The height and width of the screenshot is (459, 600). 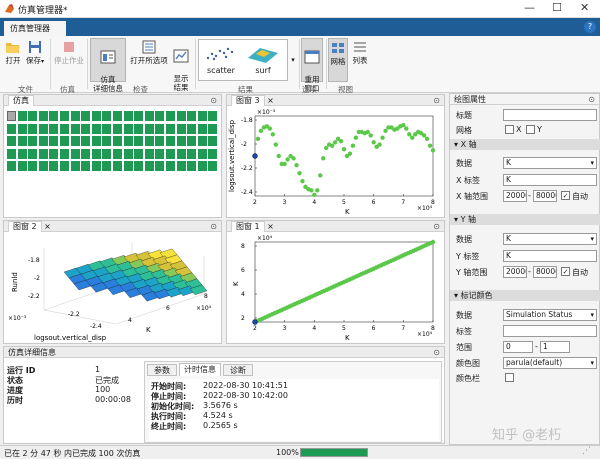 I want to click on list-view-button: 列表, so click(x=360, y=52).